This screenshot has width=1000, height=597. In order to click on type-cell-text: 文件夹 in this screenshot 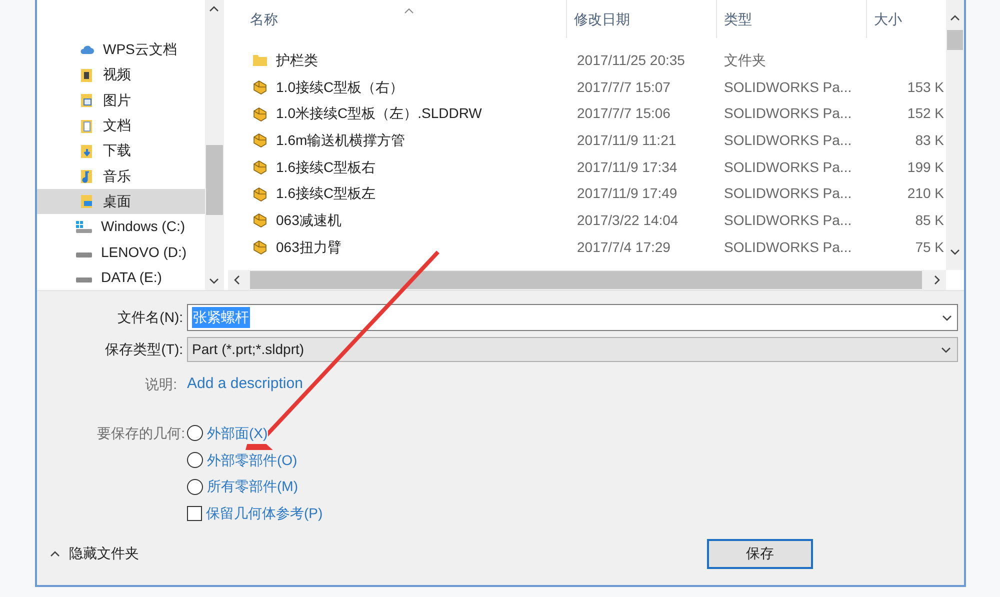, I will do `click(745, 60)`.